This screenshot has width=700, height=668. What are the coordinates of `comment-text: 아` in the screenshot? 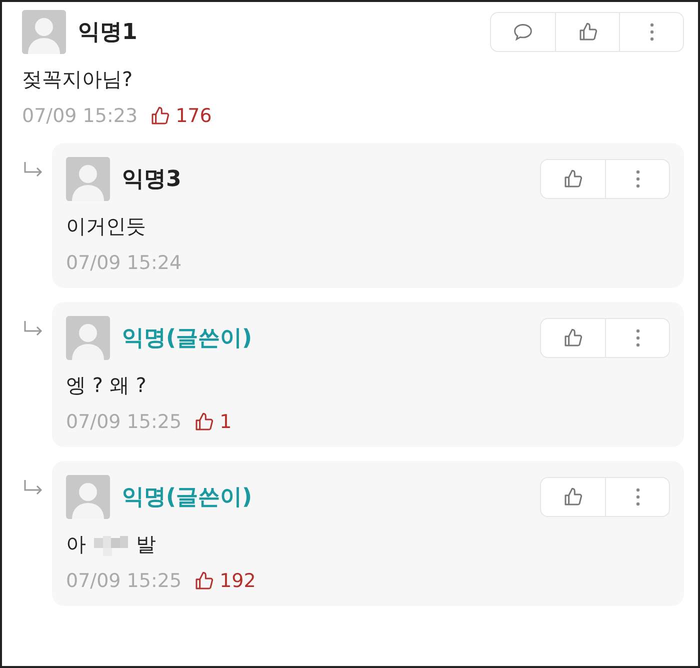 It's located at (76, 544).